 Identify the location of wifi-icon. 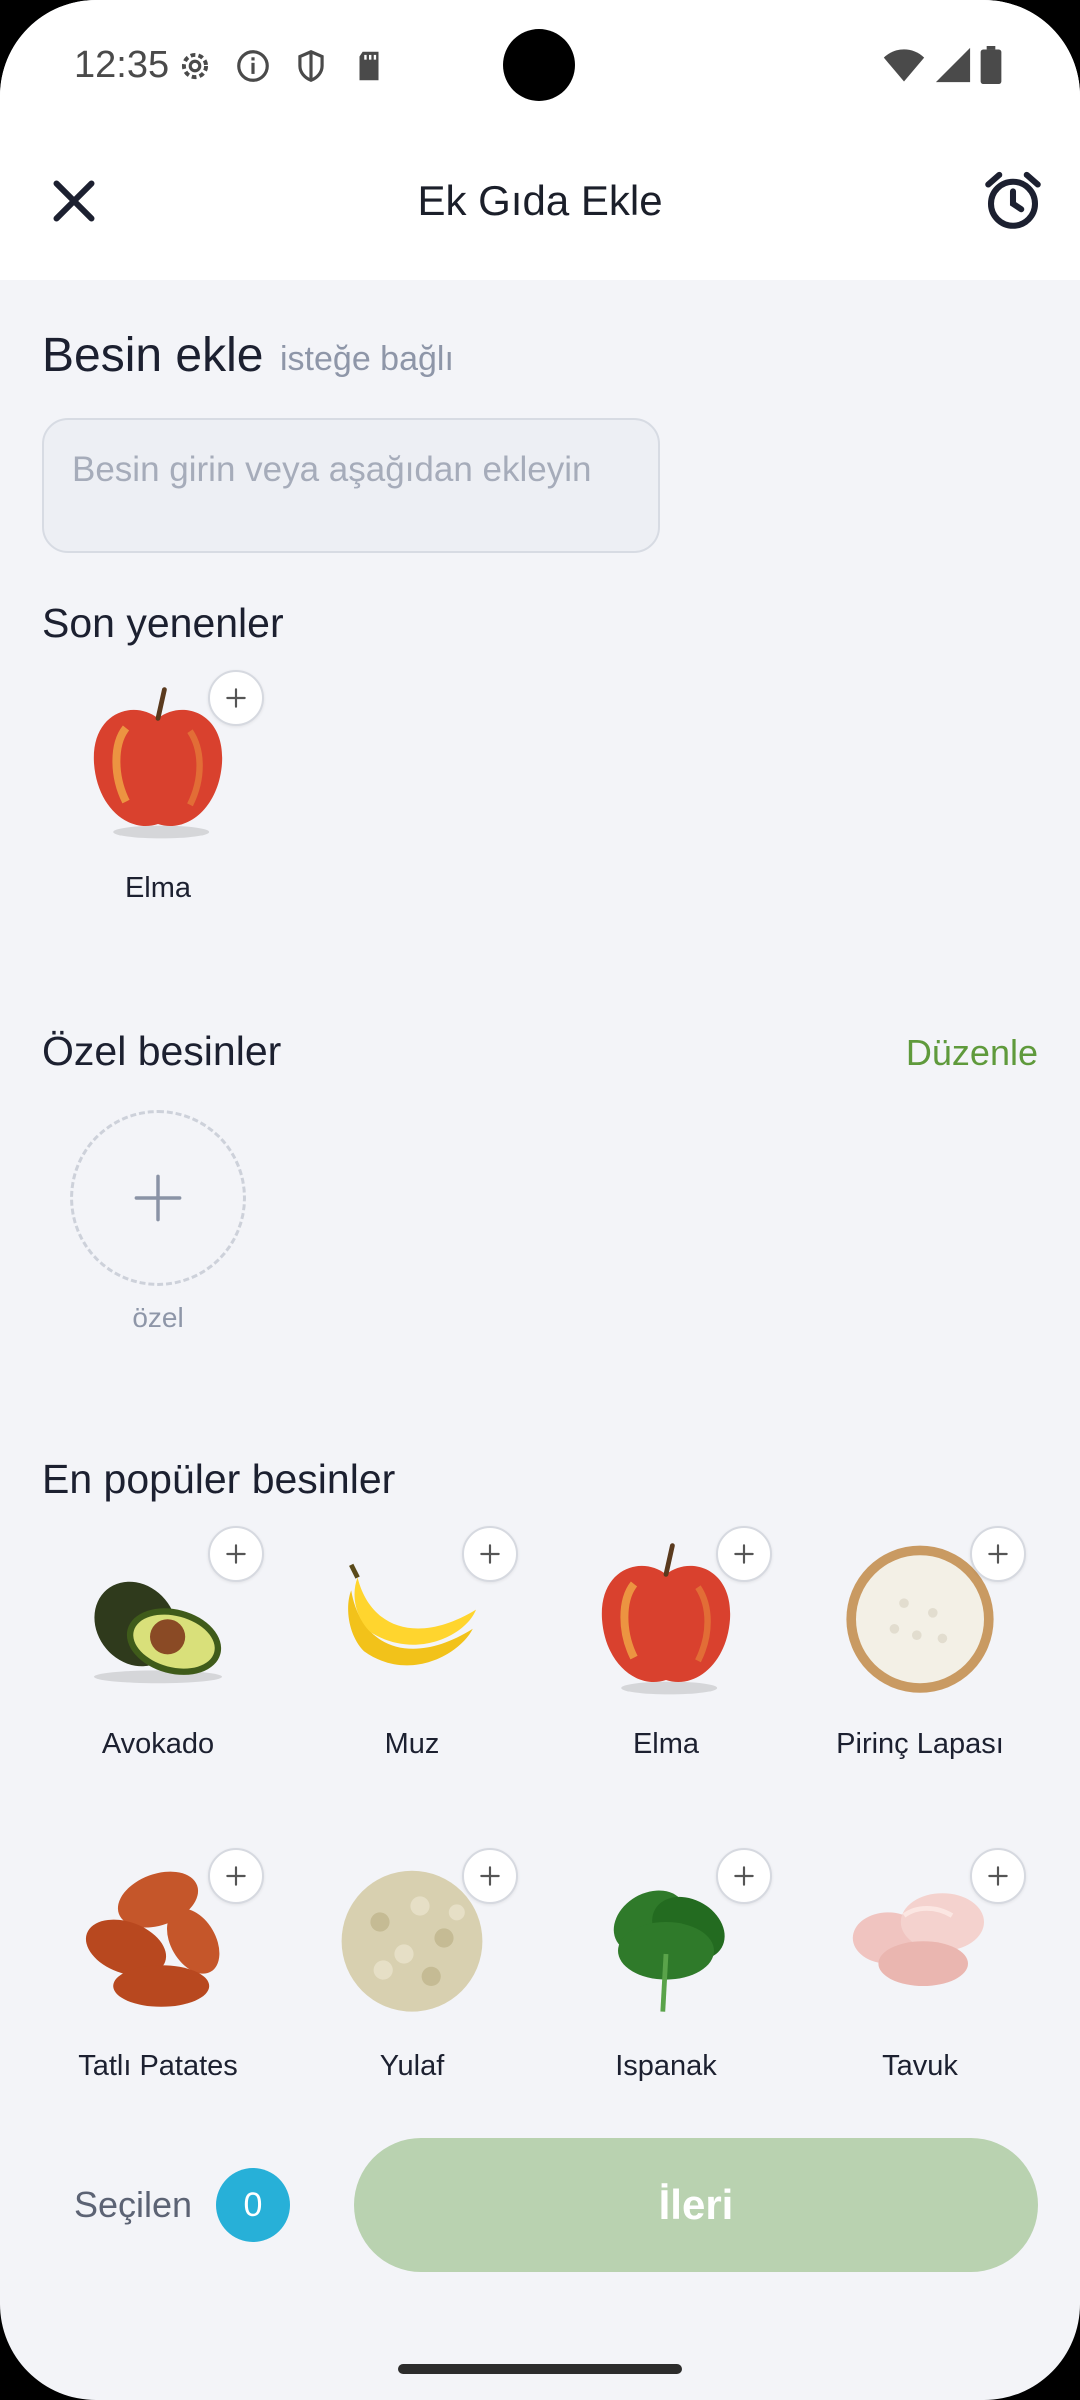
(904, 65).